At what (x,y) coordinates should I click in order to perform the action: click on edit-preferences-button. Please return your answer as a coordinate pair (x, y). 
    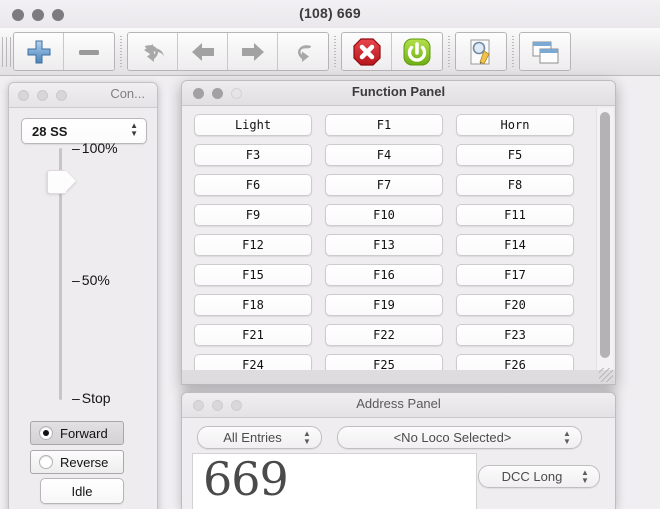
    Looking at the image, I should click on (481, 51).